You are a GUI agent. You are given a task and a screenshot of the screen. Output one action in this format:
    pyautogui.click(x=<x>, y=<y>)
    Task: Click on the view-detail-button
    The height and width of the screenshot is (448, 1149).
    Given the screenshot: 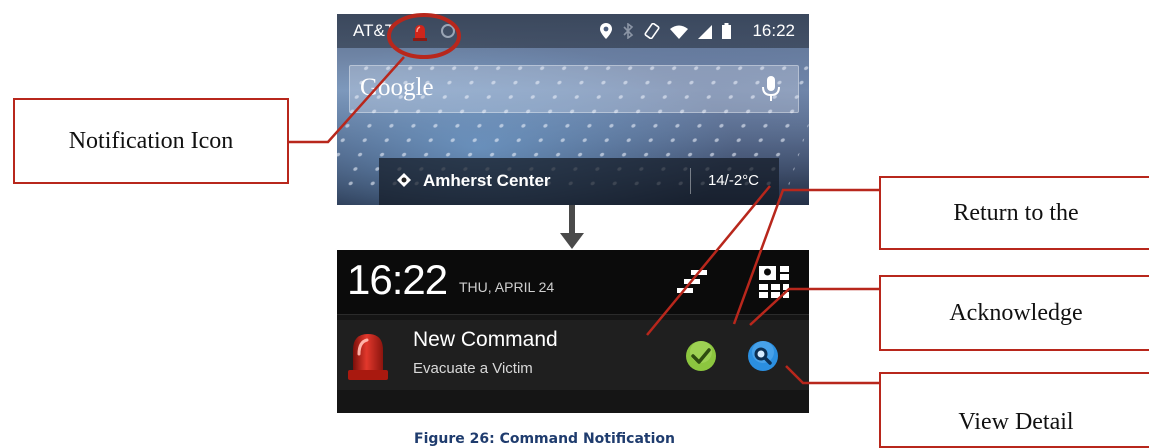 What is the action you would take?
    pyautogui.click(x=763, y=358)
    